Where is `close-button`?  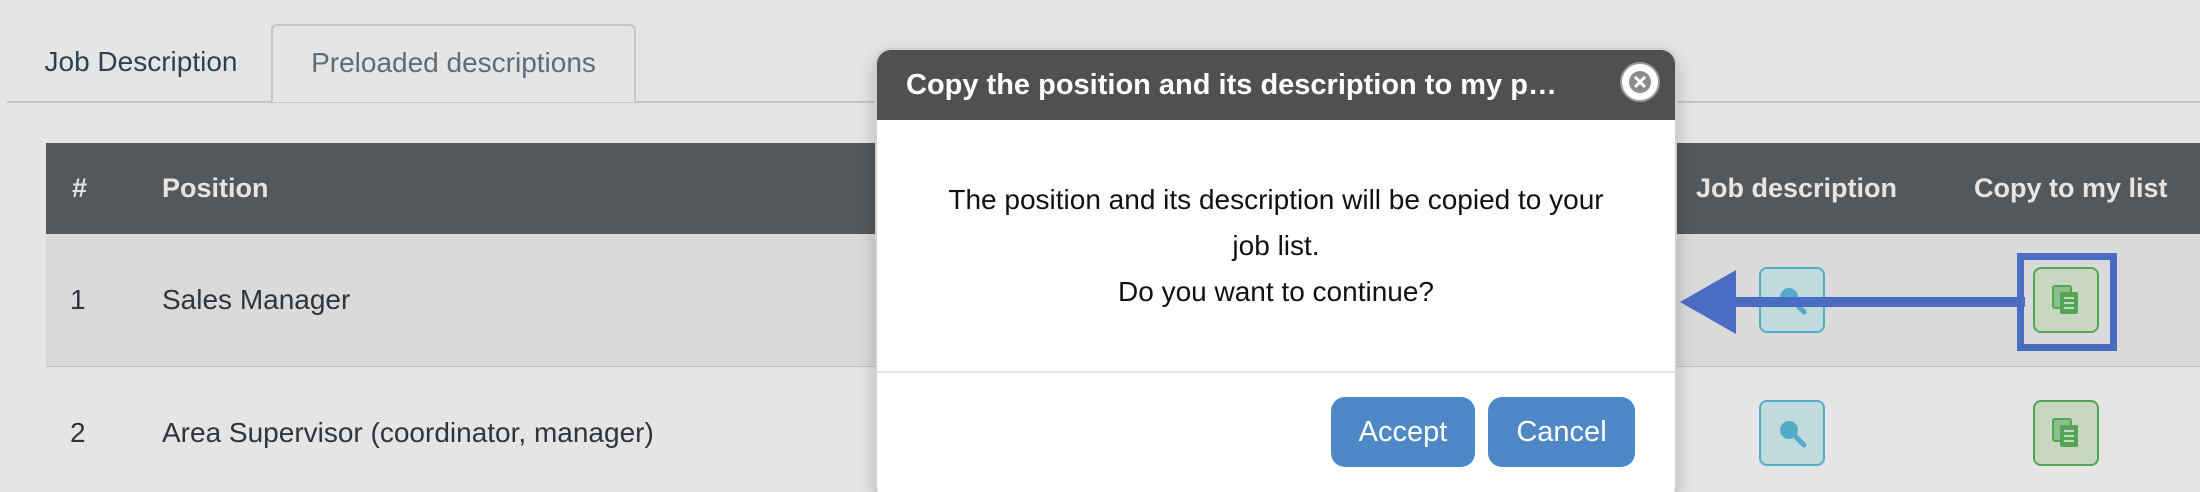 close-button is located at coordinates (1640, 82).